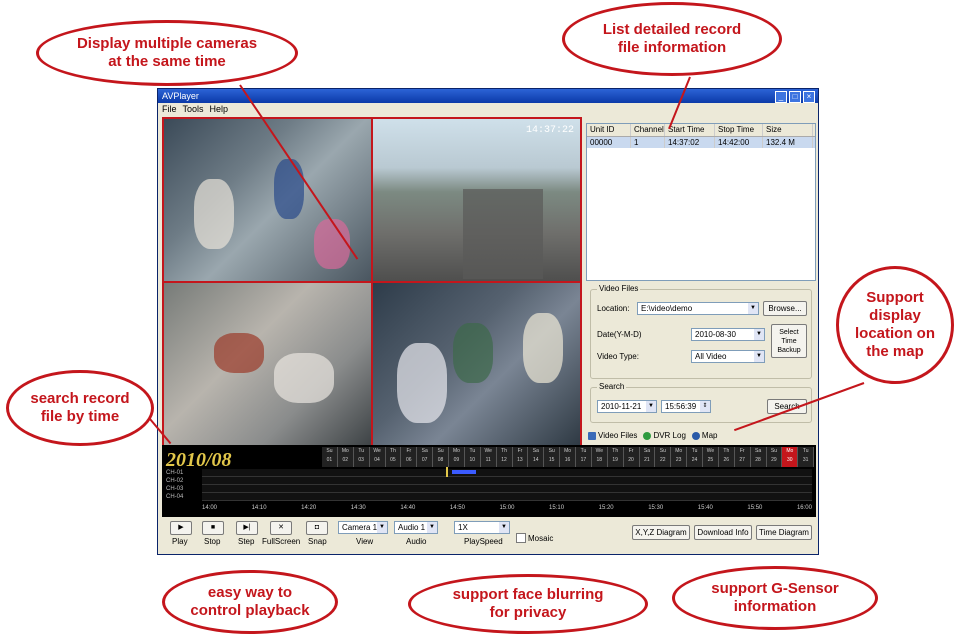  I want to click on calendar-day: Th 26, so click(726, 457).